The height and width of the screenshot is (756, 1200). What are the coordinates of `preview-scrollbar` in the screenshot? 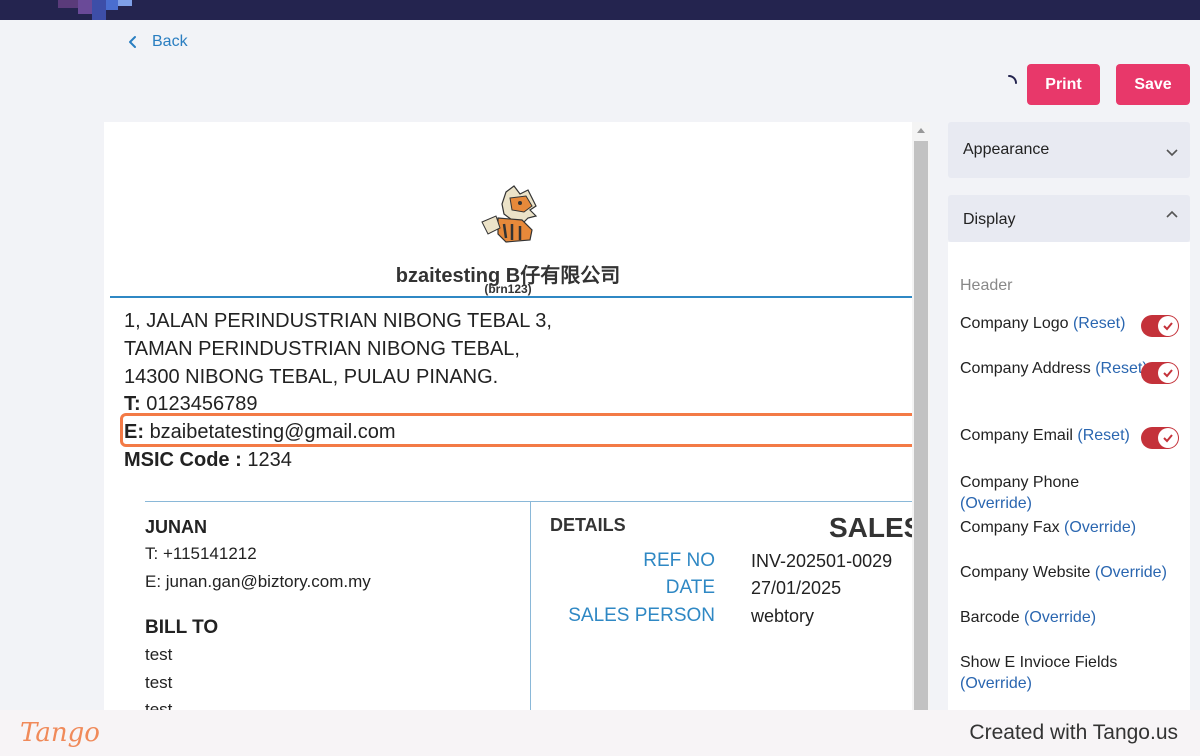 It's located at (921, 416).